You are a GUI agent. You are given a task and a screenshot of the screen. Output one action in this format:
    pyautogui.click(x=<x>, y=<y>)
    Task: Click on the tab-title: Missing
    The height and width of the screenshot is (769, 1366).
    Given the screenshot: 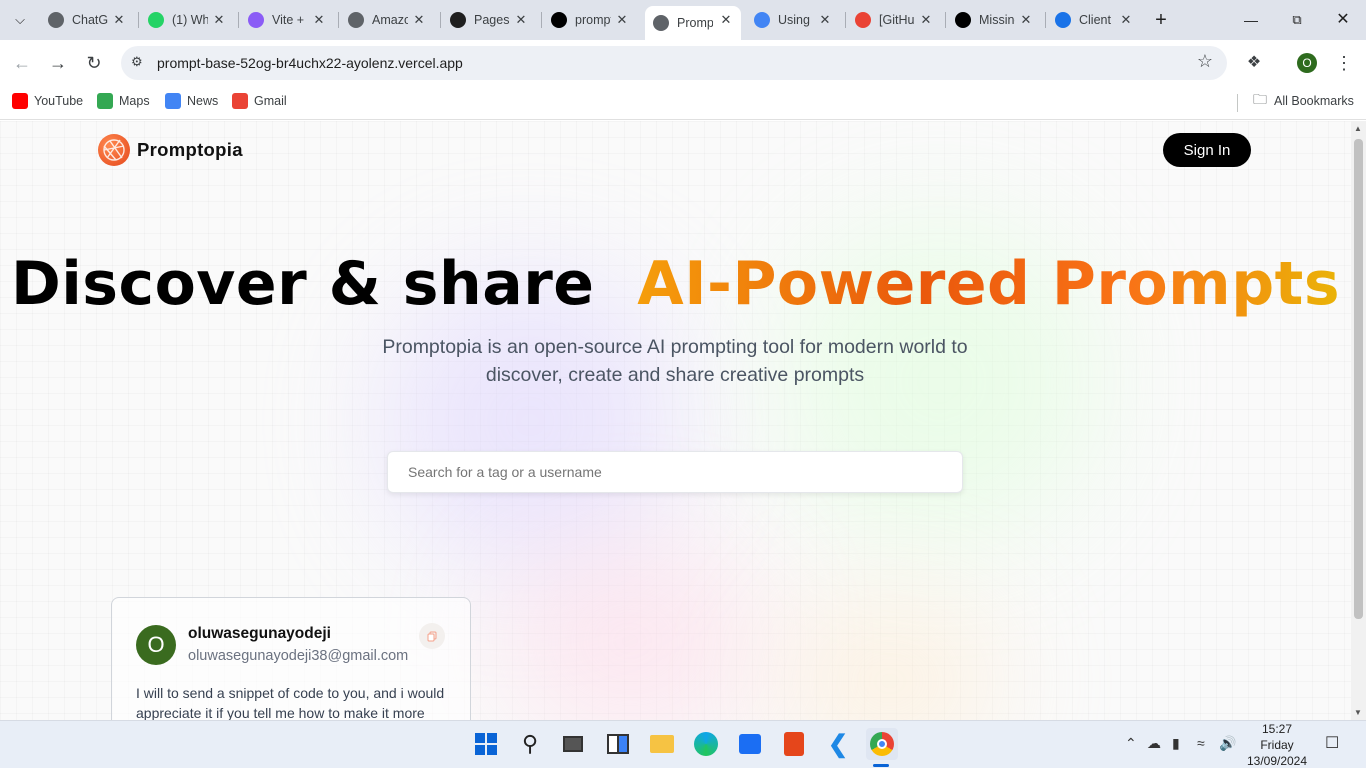 What is the action you would take?
    pyautogui.click(x=997, y=20)
    